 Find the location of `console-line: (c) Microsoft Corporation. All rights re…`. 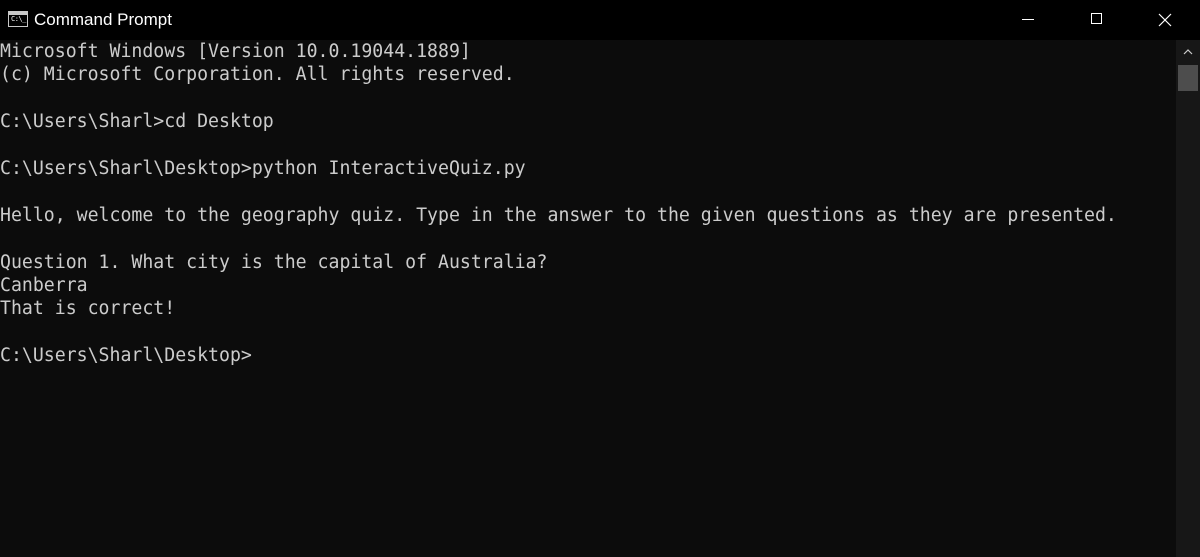

console-line: (c) Microsoft Corporation. All rights re… is located at coordinates (257, 74).